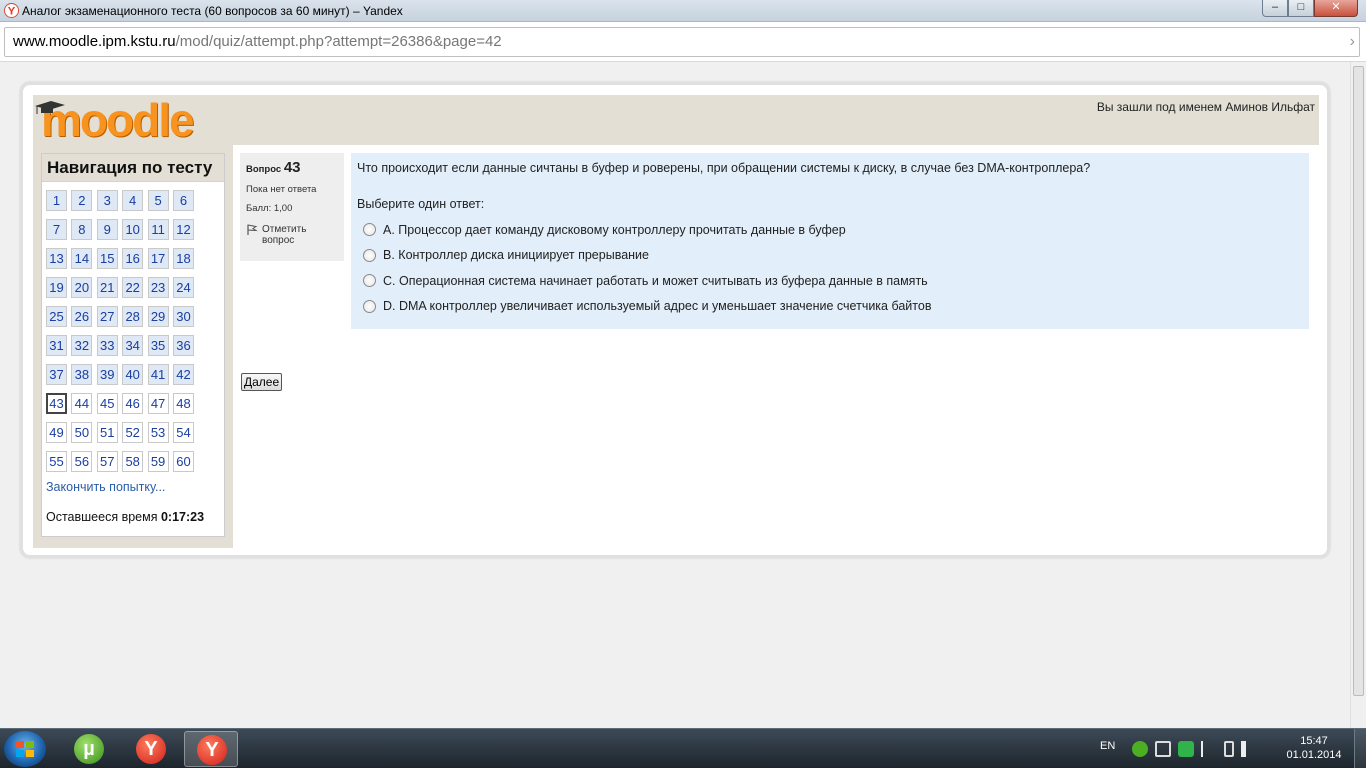 This screenshot has width=1366, height=768. I want to click on question-nav-button: 59, so click(158, 461).